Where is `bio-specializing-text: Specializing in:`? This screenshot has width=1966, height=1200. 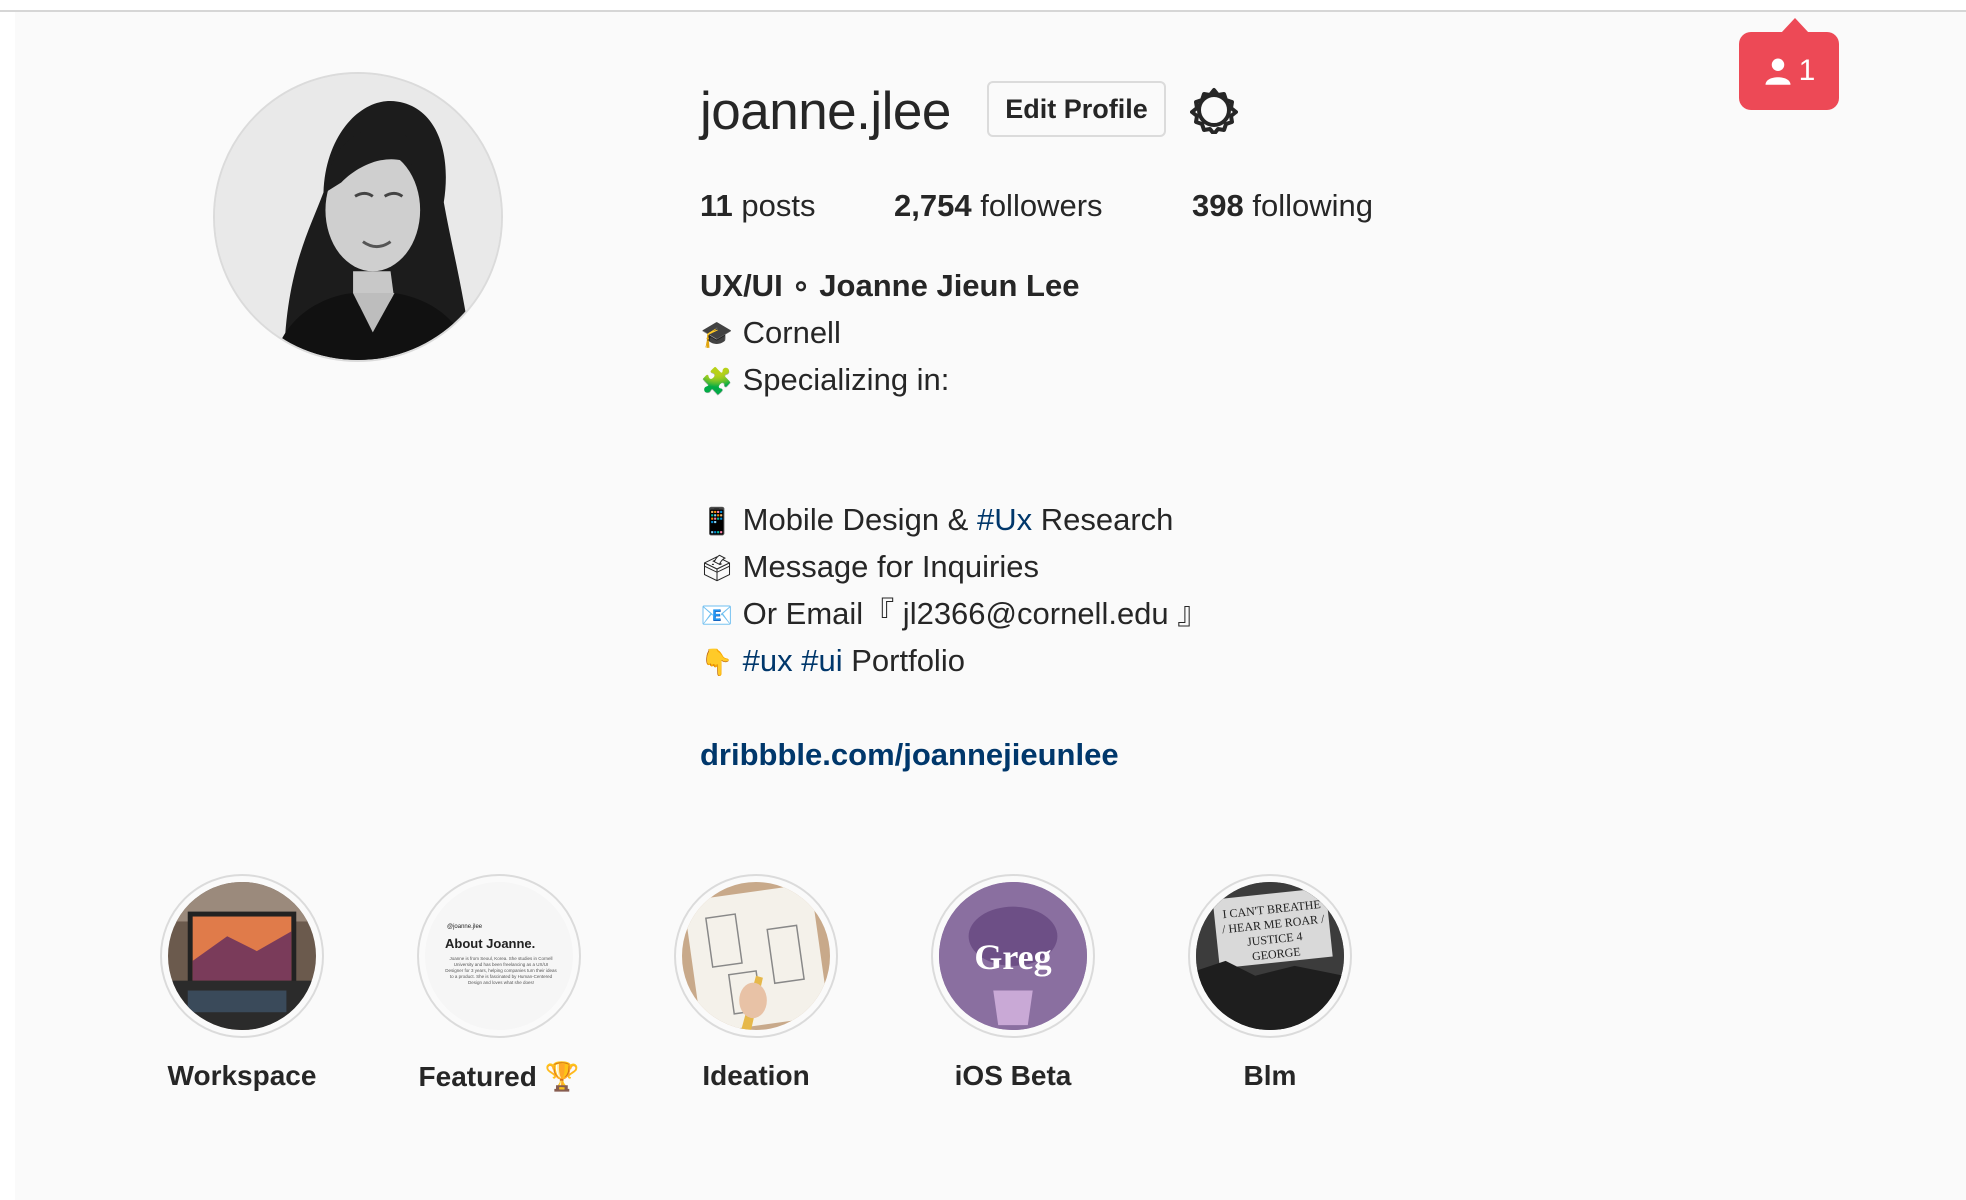
bio-specializing-text: Specializing in: is located at coordinates (846, 379).